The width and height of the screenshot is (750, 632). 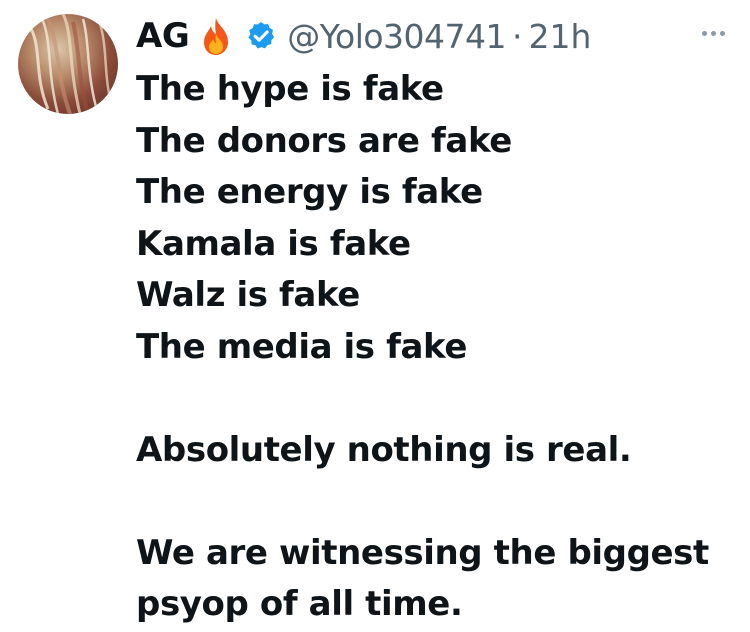 What do you see at coordinates (163, 36) in the screenshot?
I see `display-name: AG` at bounding box center [163, 36].